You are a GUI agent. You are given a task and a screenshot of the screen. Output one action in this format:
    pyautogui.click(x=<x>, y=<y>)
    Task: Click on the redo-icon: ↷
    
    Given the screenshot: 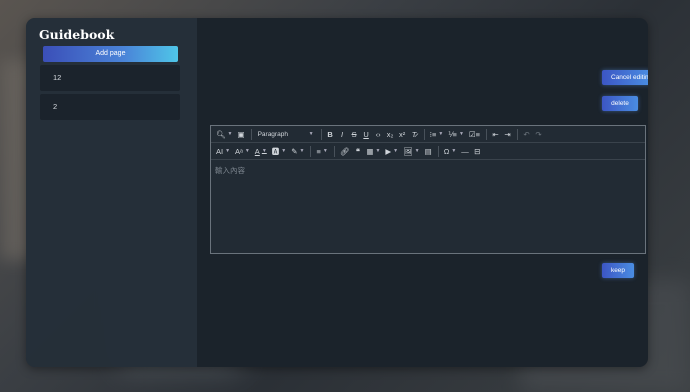 What is the action you would take?
    pyautogui.click(x=538, y=134)
    